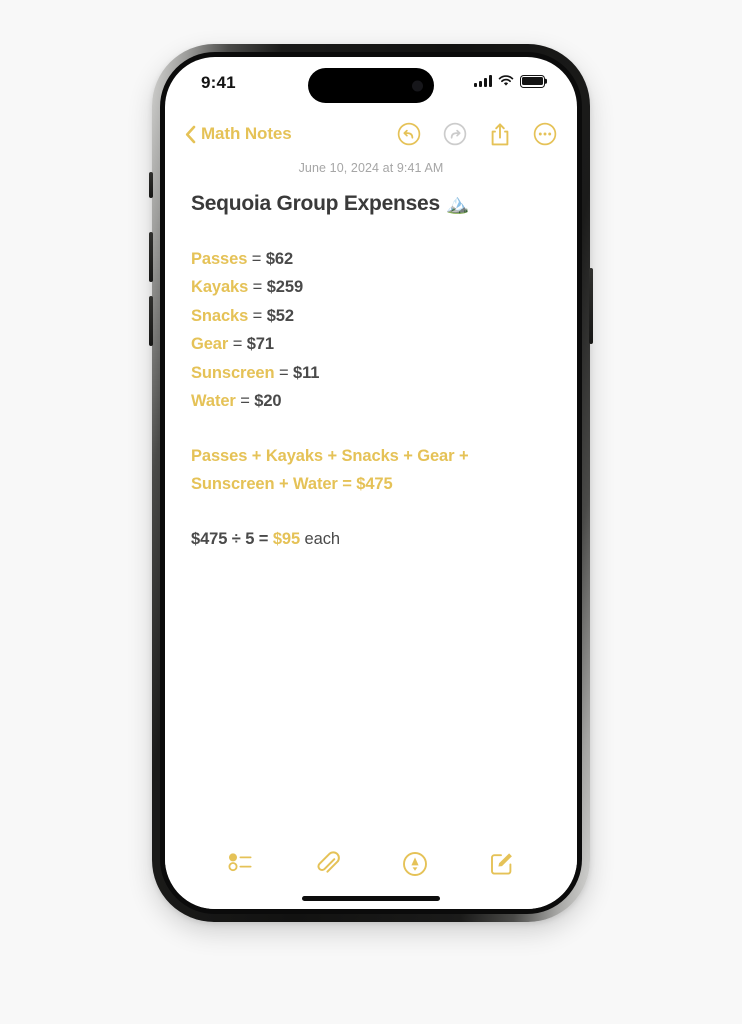 Image resolution: width=742 pixels, height=1024 pixels. I want to click on ellipsis-circle-icon, so click(545, 134).